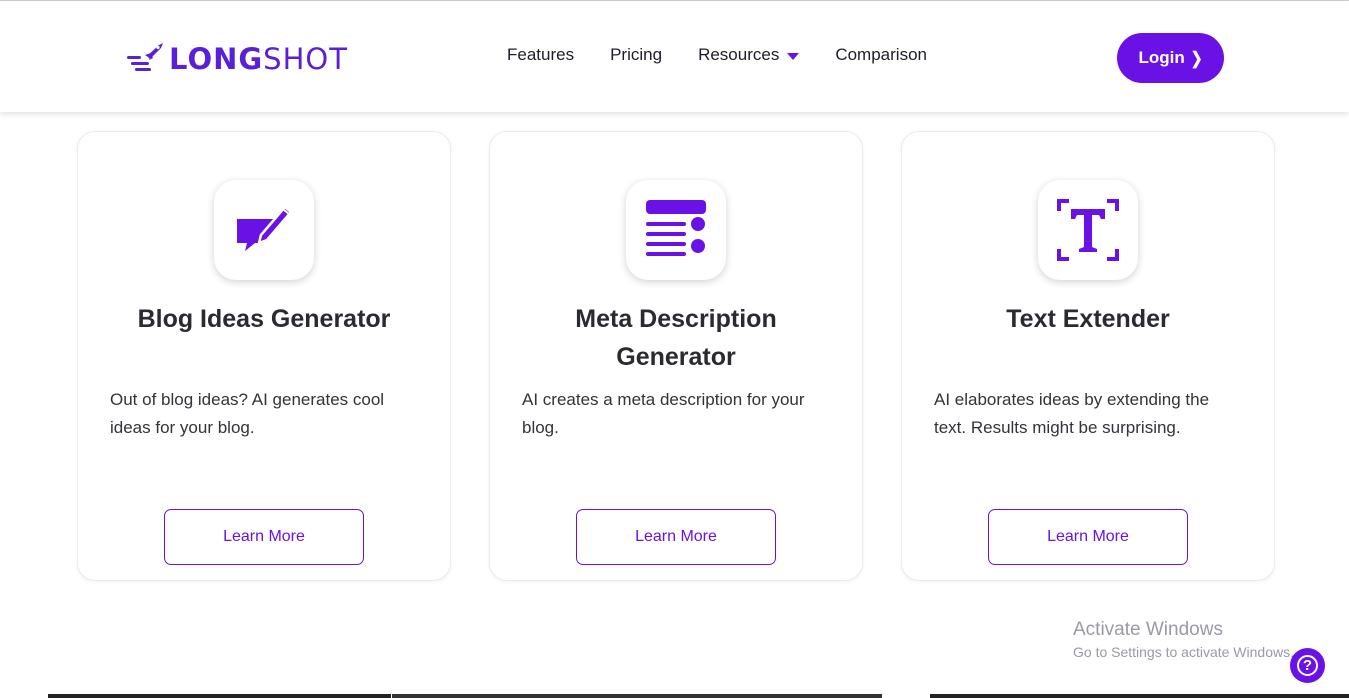 This screenshot has width=1349, height=698. I want to click on logo-text: LONGSHOT, so click(258, 59).